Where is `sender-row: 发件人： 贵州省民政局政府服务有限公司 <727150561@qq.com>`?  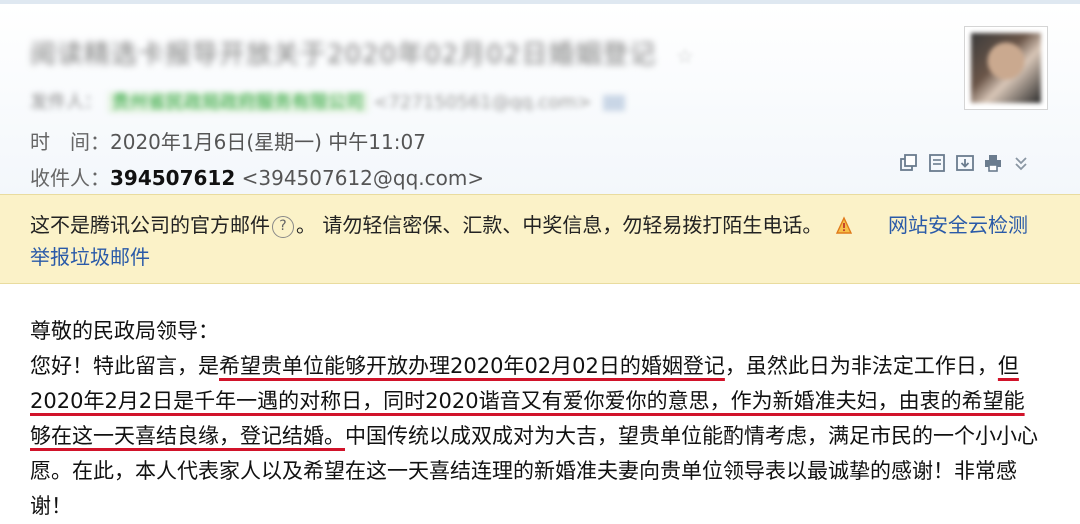 sender-row: 发件人： 贵州省民政局政府服务有限公司 <727150561@qq.com> is located at coordinates (328, 101).